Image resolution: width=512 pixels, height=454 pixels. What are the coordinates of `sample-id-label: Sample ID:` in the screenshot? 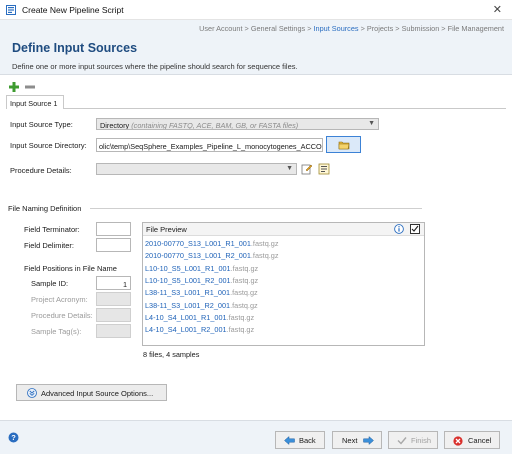 It's located at (50, 283).